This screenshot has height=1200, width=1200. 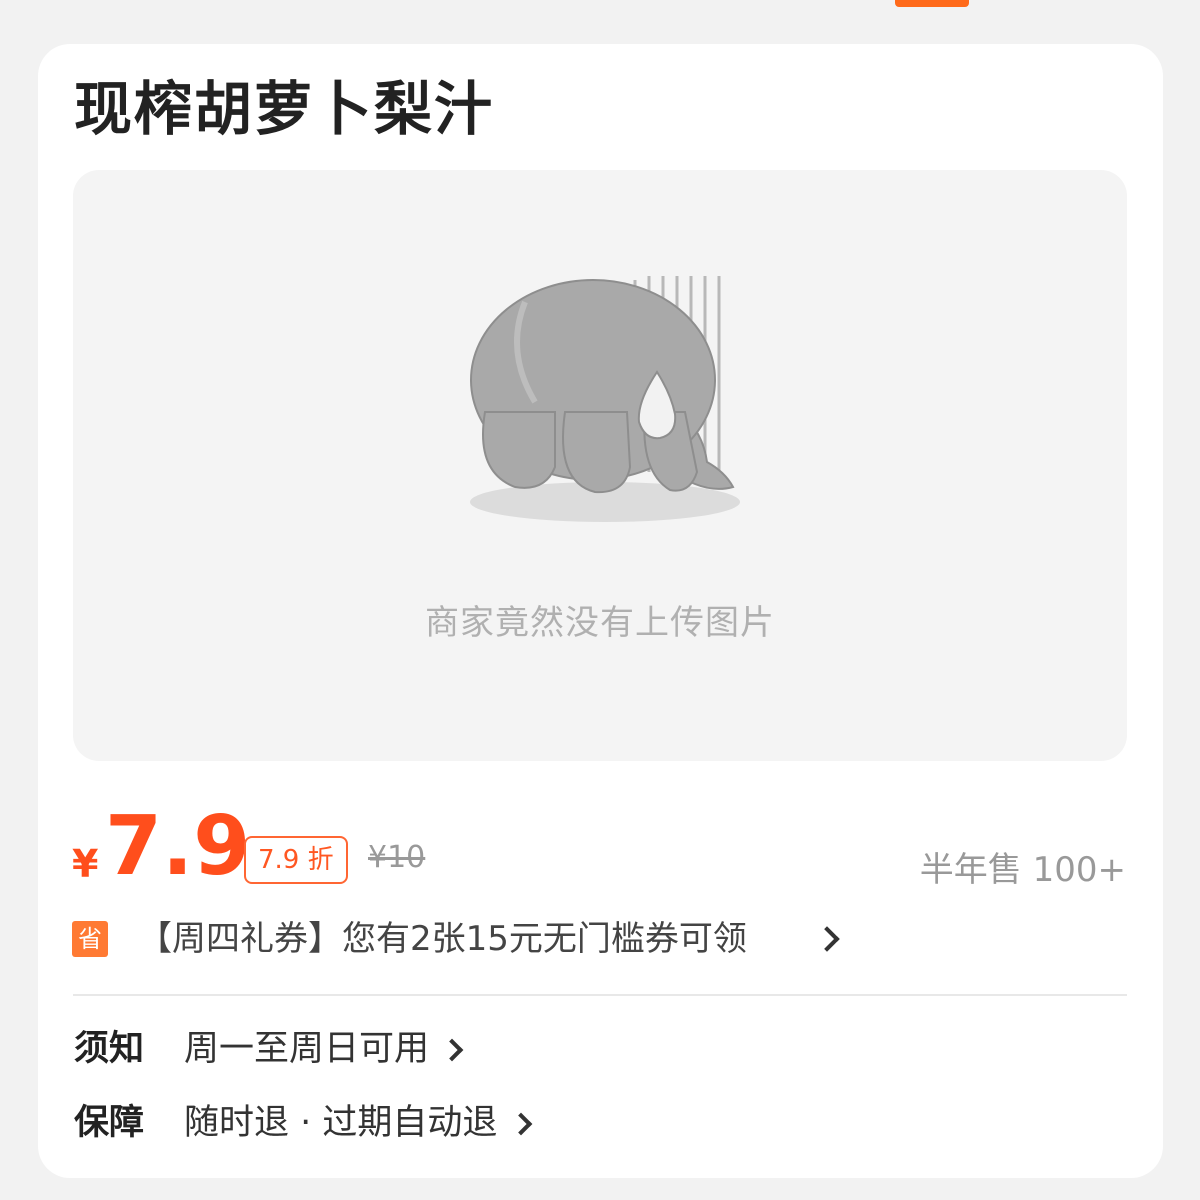 I want to click on coupon-row: 省 【周四礼券】您有2张15元无门槛券可领, so click(x=600, y=939).